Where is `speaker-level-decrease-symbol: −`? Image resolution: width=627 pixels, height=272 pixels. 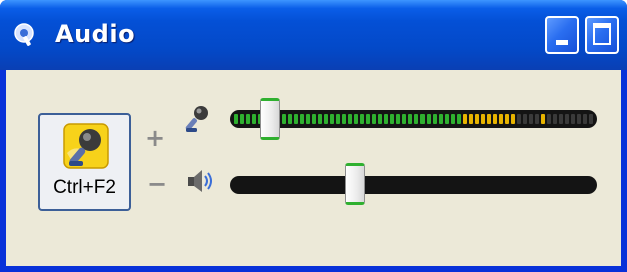
speaker-level-decrease-symbol: − is located at coordinates (157, 184).